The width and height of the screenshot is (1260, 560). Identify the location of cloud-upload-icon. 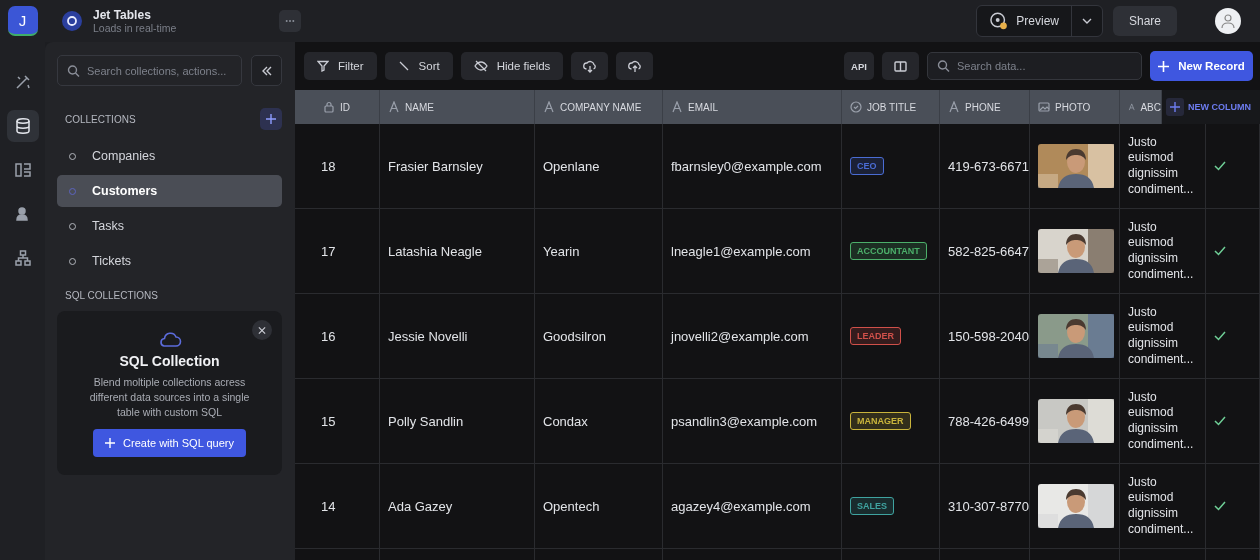
(634, 66).